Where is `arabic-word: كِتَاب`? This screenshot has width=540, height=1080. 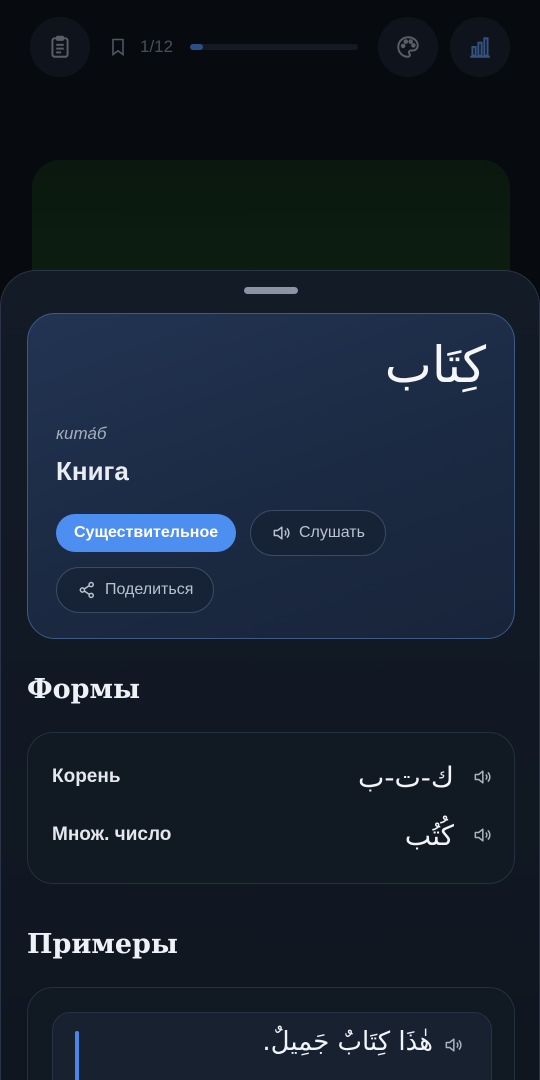 arabic-word: كِتَاب is located at coordinates (435, 365).